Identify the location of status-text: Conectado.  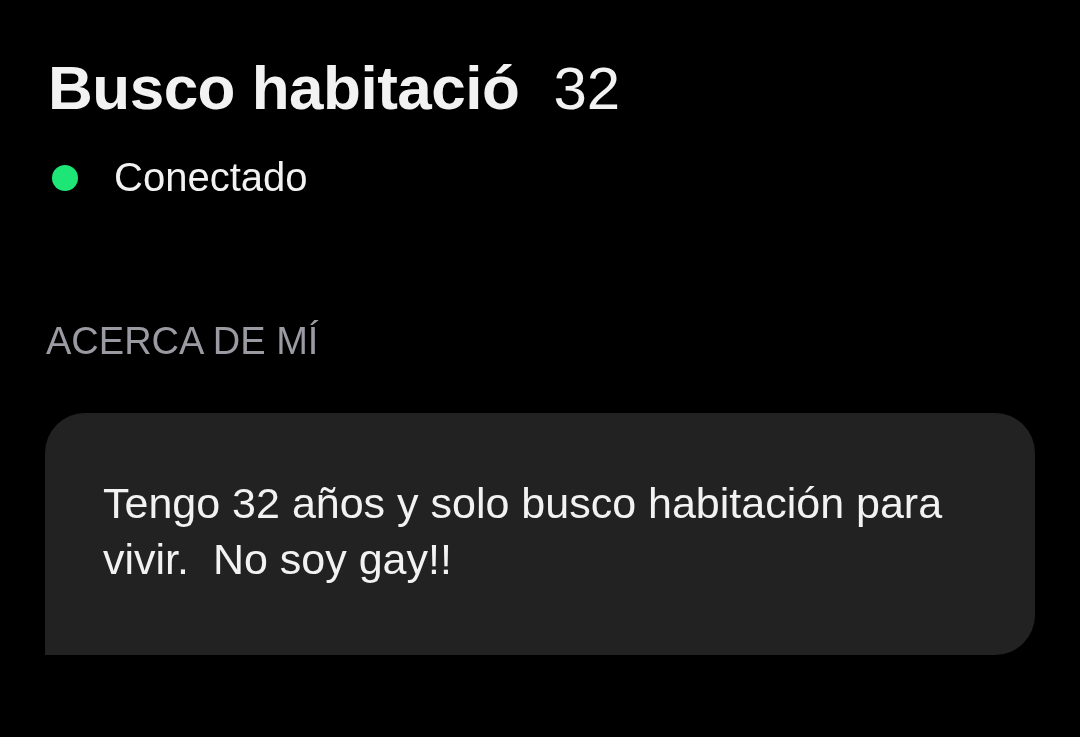
(211, 177).